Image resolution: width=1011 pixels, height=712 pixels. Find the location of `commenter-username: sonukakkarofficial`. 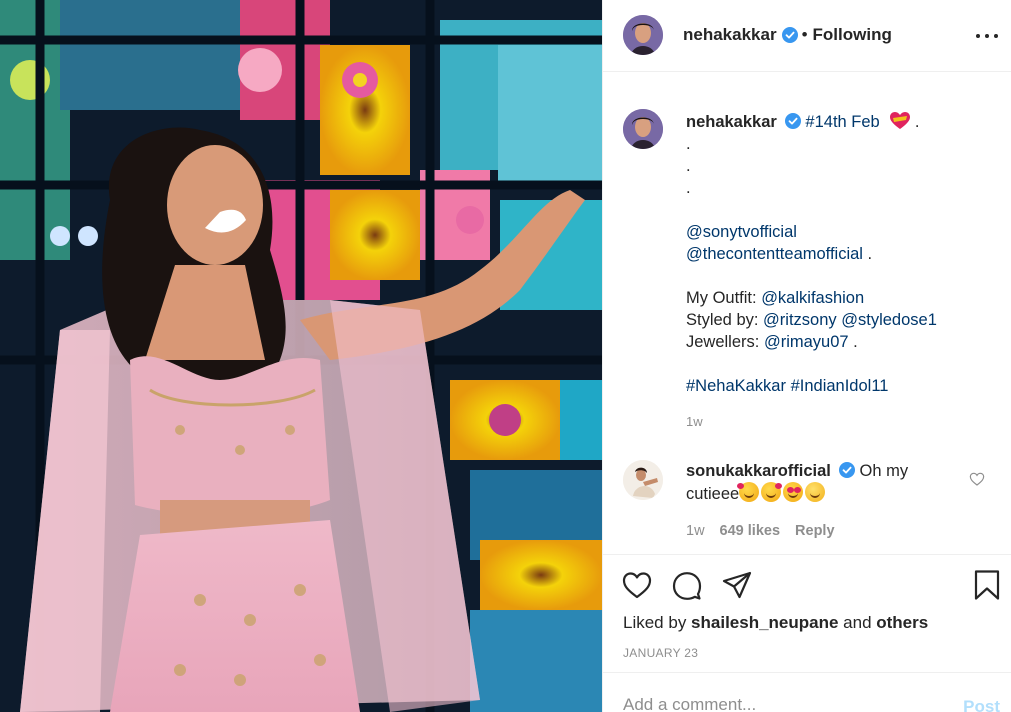

commenter-username: sonukakkarofficial is located at coordinates (758, 471).